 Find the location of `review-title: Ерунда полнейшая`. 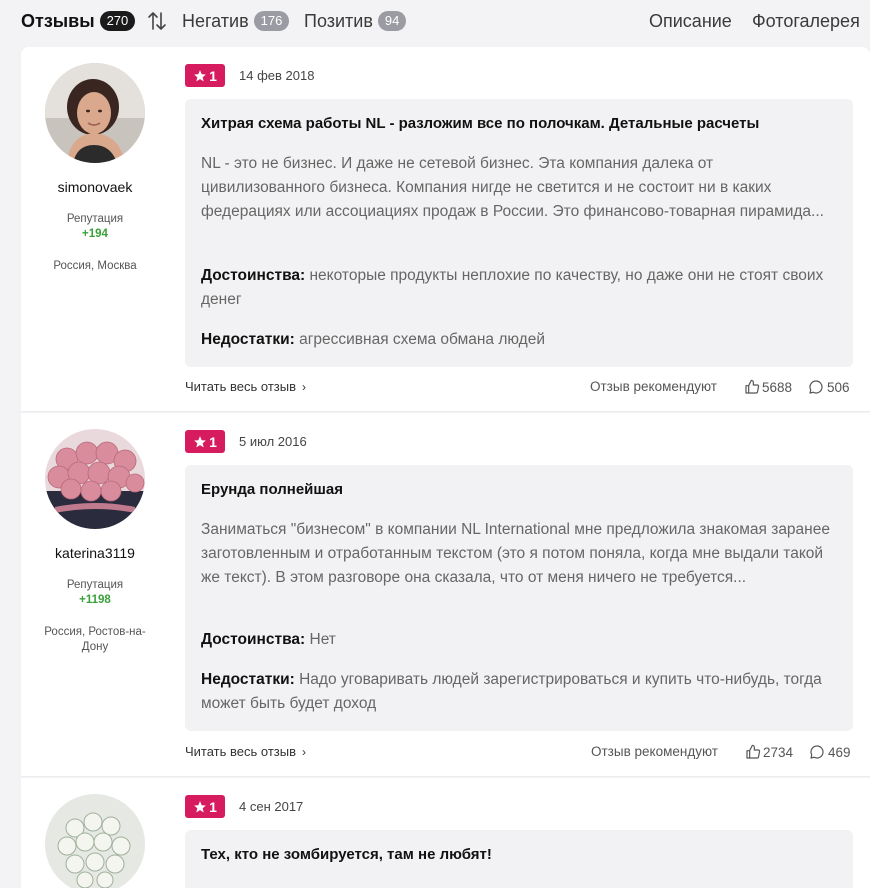

review-title: Ерунда полнейшая is located at coordinates (272, 489).